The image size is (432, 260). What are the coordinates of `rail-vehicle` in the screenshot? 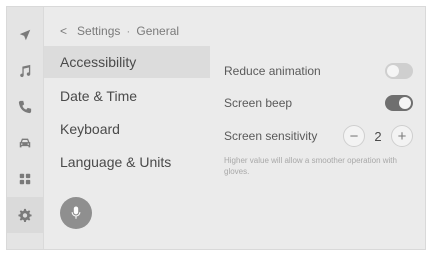 It's located at (25, 143).